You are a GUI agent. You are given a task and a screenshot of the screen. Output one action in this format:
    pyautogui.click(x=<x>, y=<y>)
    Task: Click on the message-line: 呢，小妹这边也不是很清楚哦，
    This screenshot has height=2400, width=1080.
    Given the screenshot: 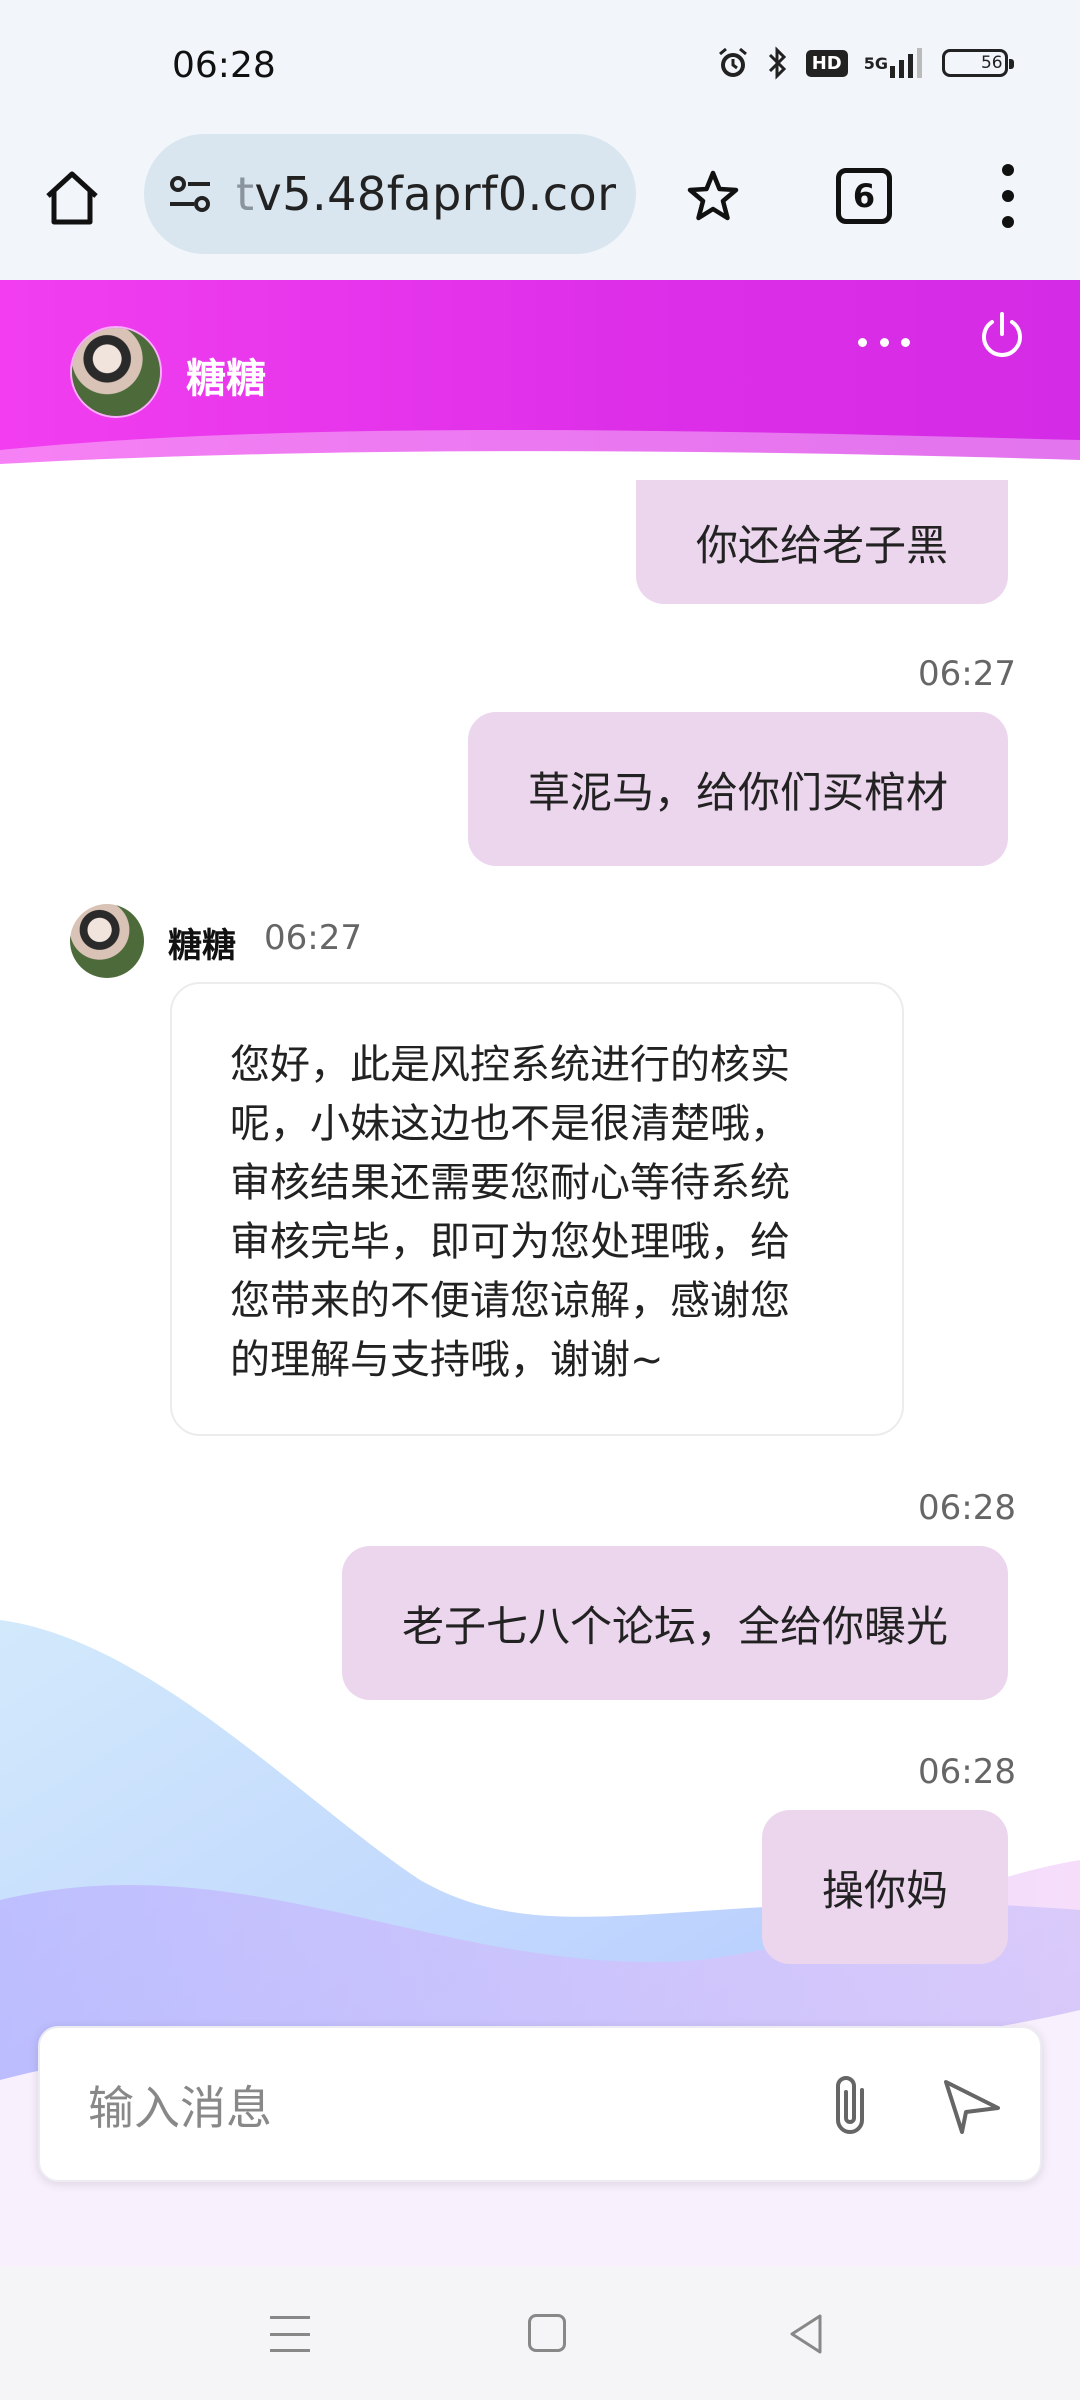 What is the action you would take?
    pyautogui.click(x=510, y=1124)
    